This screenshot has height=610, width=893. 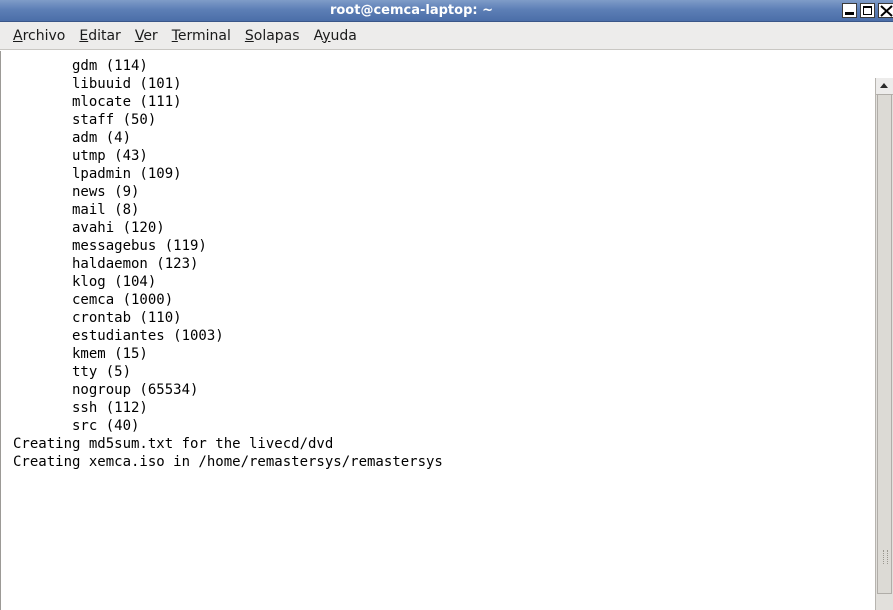 I want to click on scroll-up-button, so click(x=884, y=86).